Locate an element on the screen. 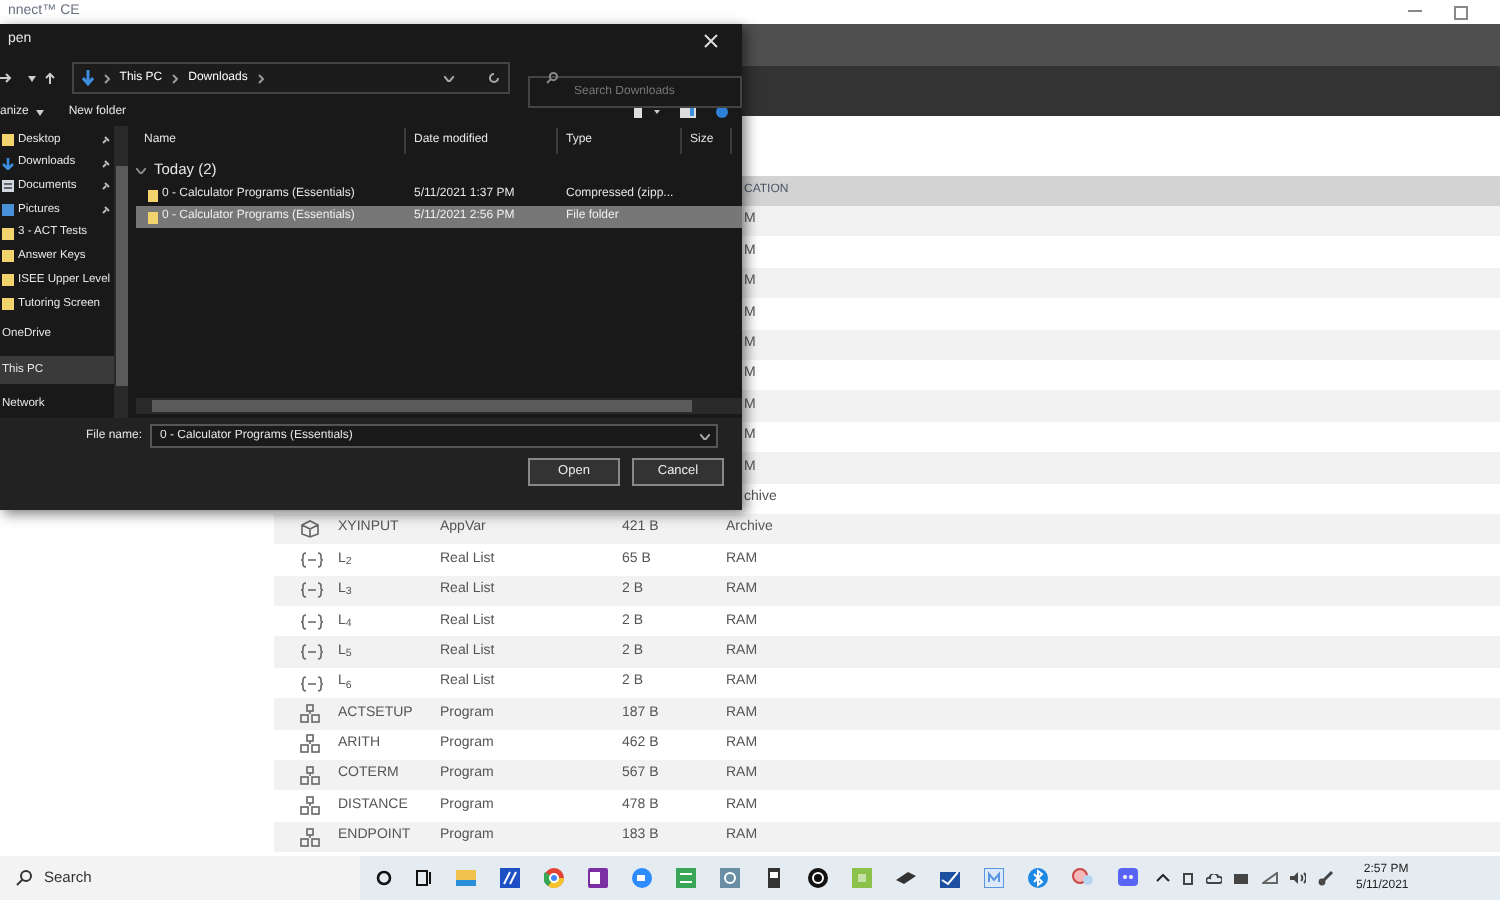  document-icon is located at coordinates (8, 186).